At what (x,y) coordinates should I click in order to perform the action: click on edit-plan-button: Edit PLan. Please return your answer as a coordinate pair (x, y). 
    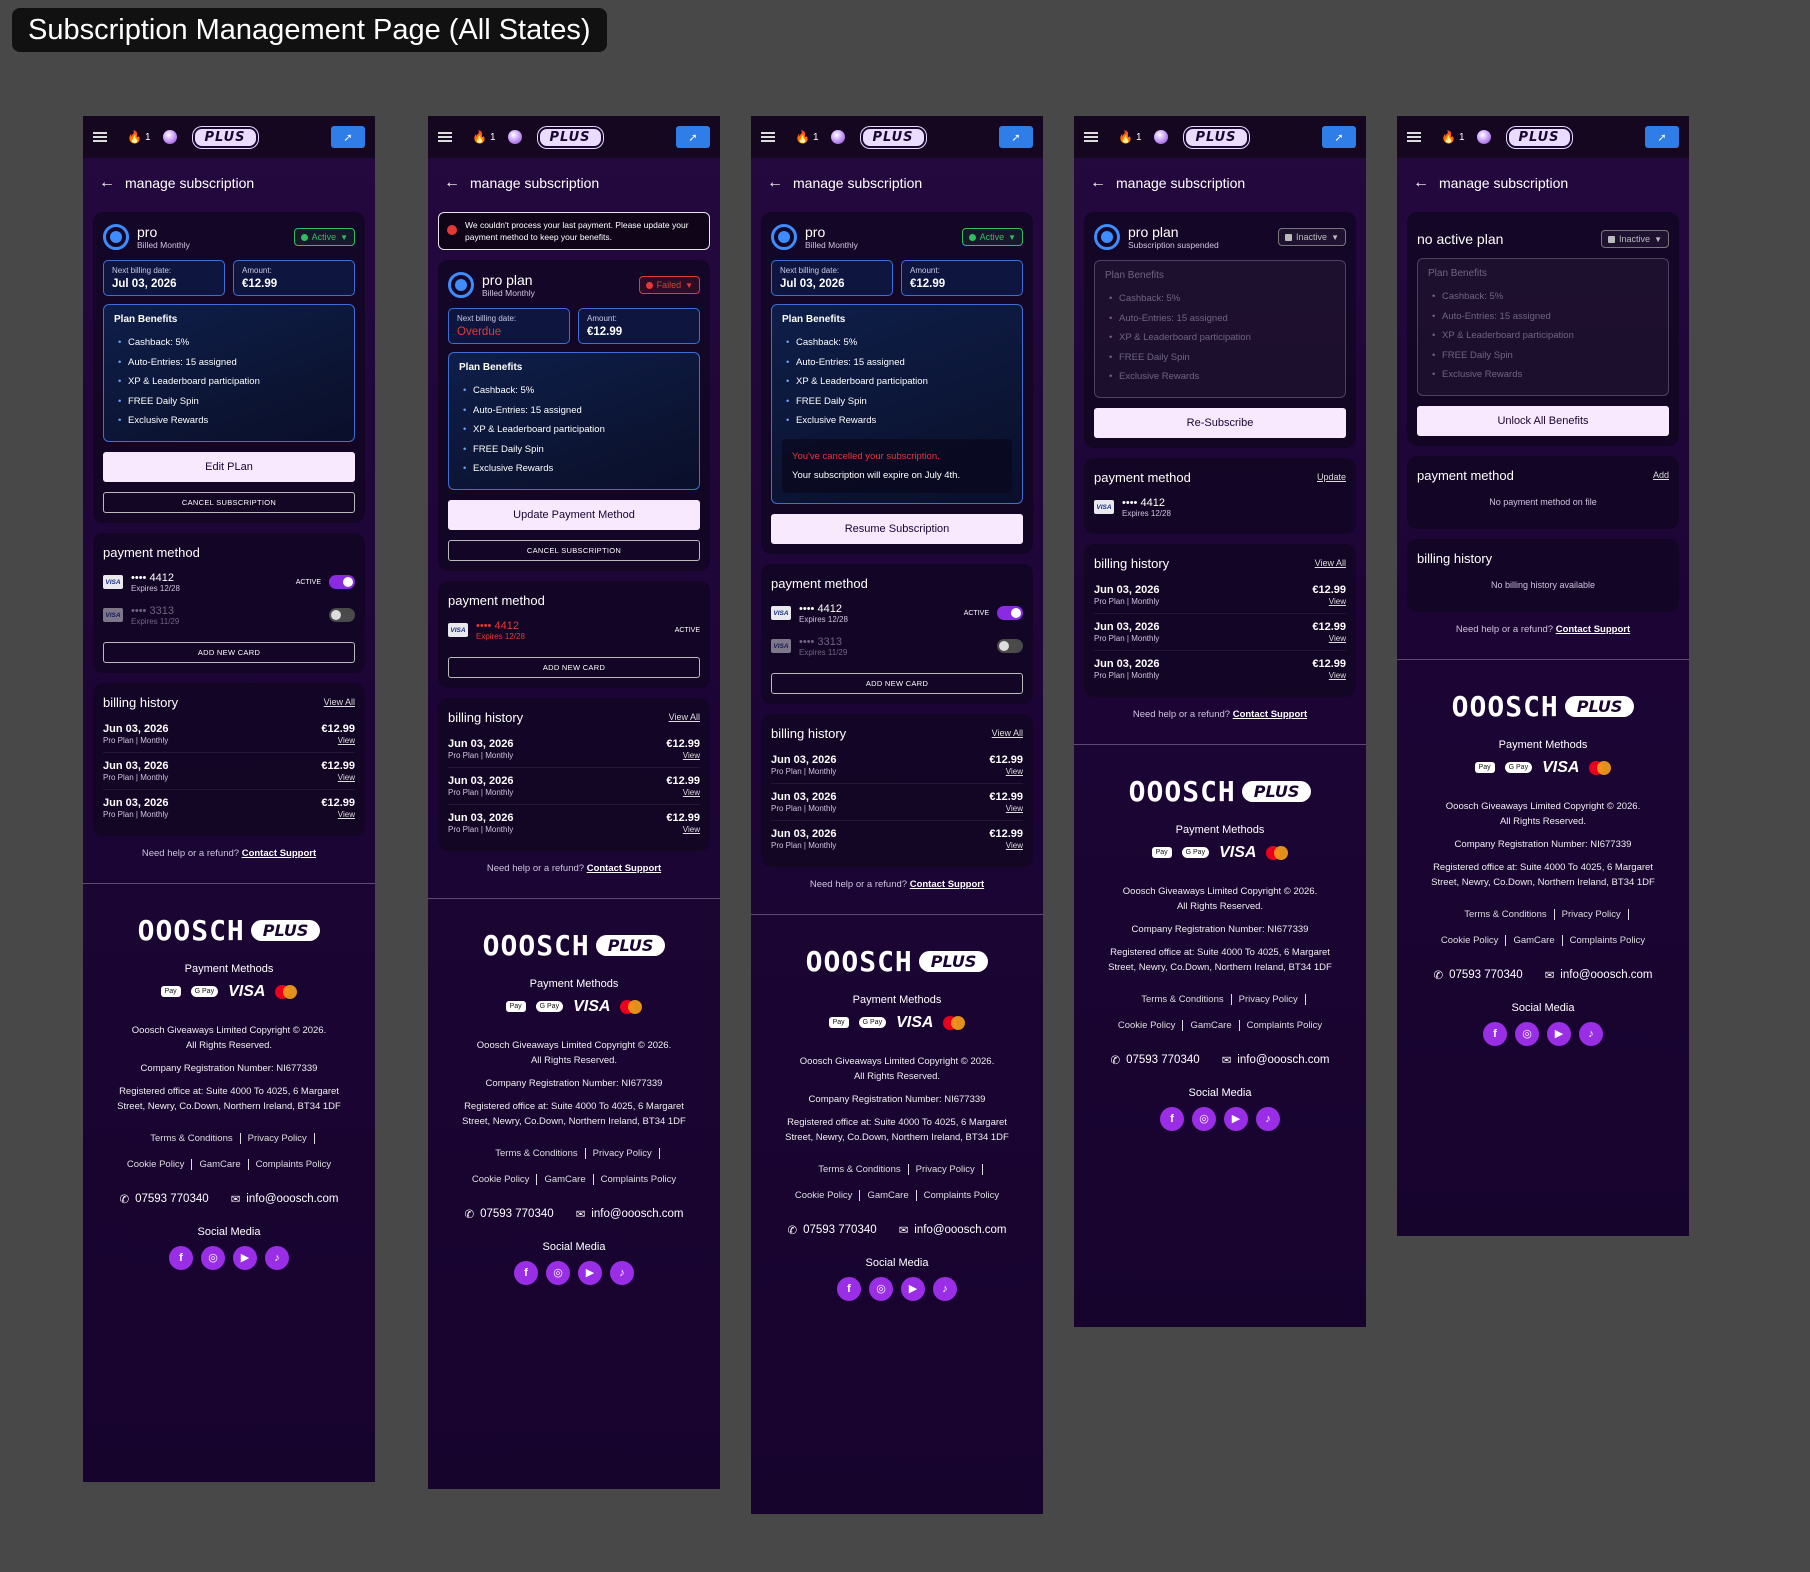
    Looking at the image, I should click on (229, 466).